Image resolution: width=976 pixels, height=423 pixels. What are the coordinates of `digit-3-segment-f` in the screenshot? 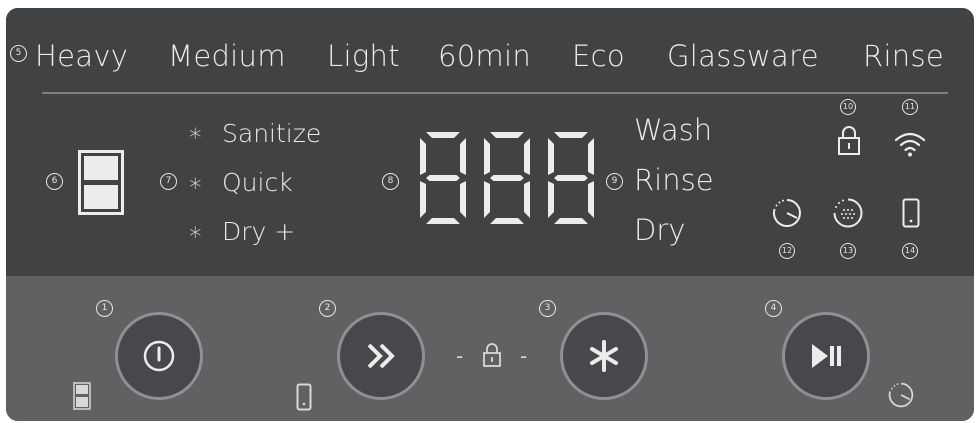 It's located at (551, 156).